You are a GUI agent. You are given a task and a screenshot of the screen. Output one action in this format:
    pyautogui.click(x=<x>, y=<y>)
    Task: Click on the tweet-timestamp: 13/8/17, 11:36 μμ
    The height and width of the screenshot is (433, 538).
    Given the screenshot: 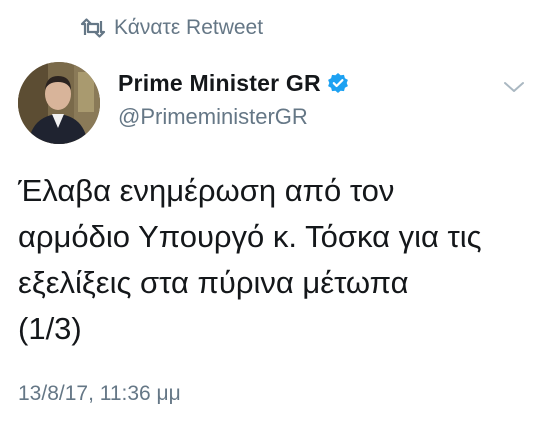 What is the action you would take?
    pyautogui.click(x=99, y=394)
    